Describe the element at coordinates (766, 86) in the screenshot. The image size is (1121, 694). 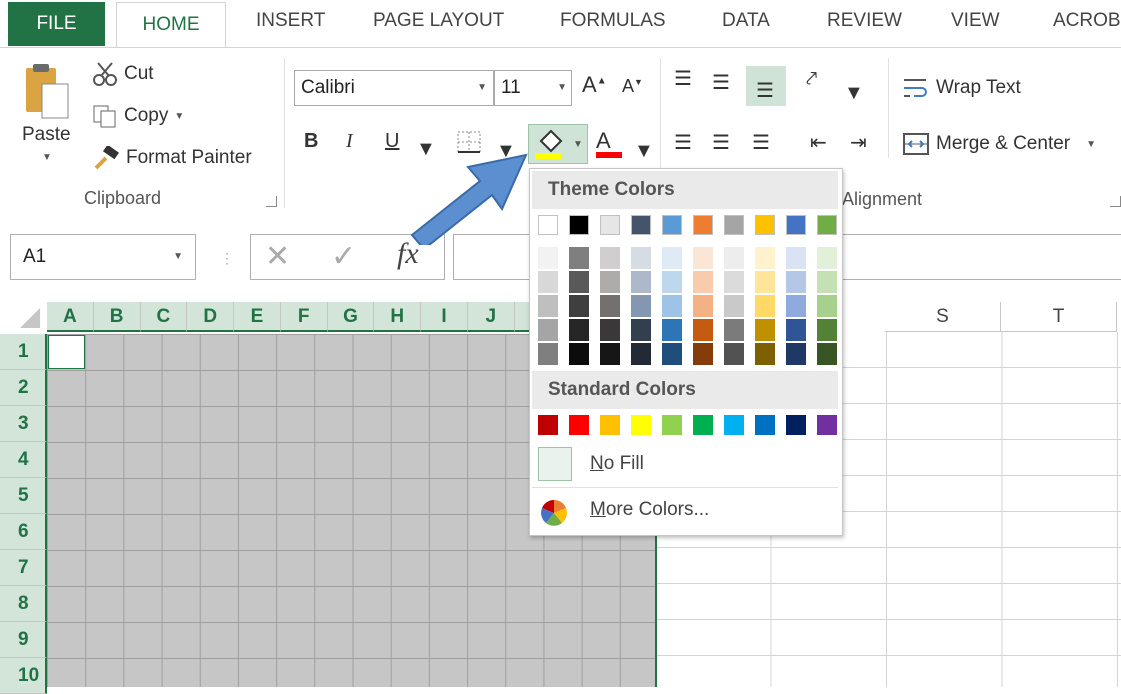
I see `align-bottom-button: ☰` at that location.